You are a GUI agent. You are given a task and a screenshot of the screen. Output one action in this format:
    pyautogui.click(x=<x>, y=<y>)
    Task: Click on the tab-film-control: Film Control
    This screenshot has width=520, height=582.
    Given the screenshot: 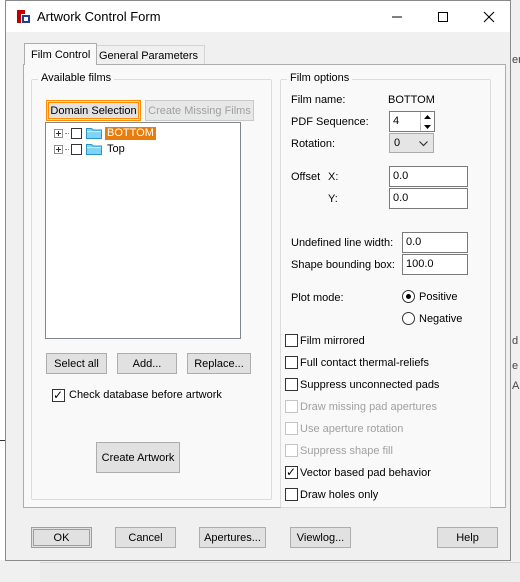 What is the action you would take?
    pyautogui.click(x=61, y=54)
    